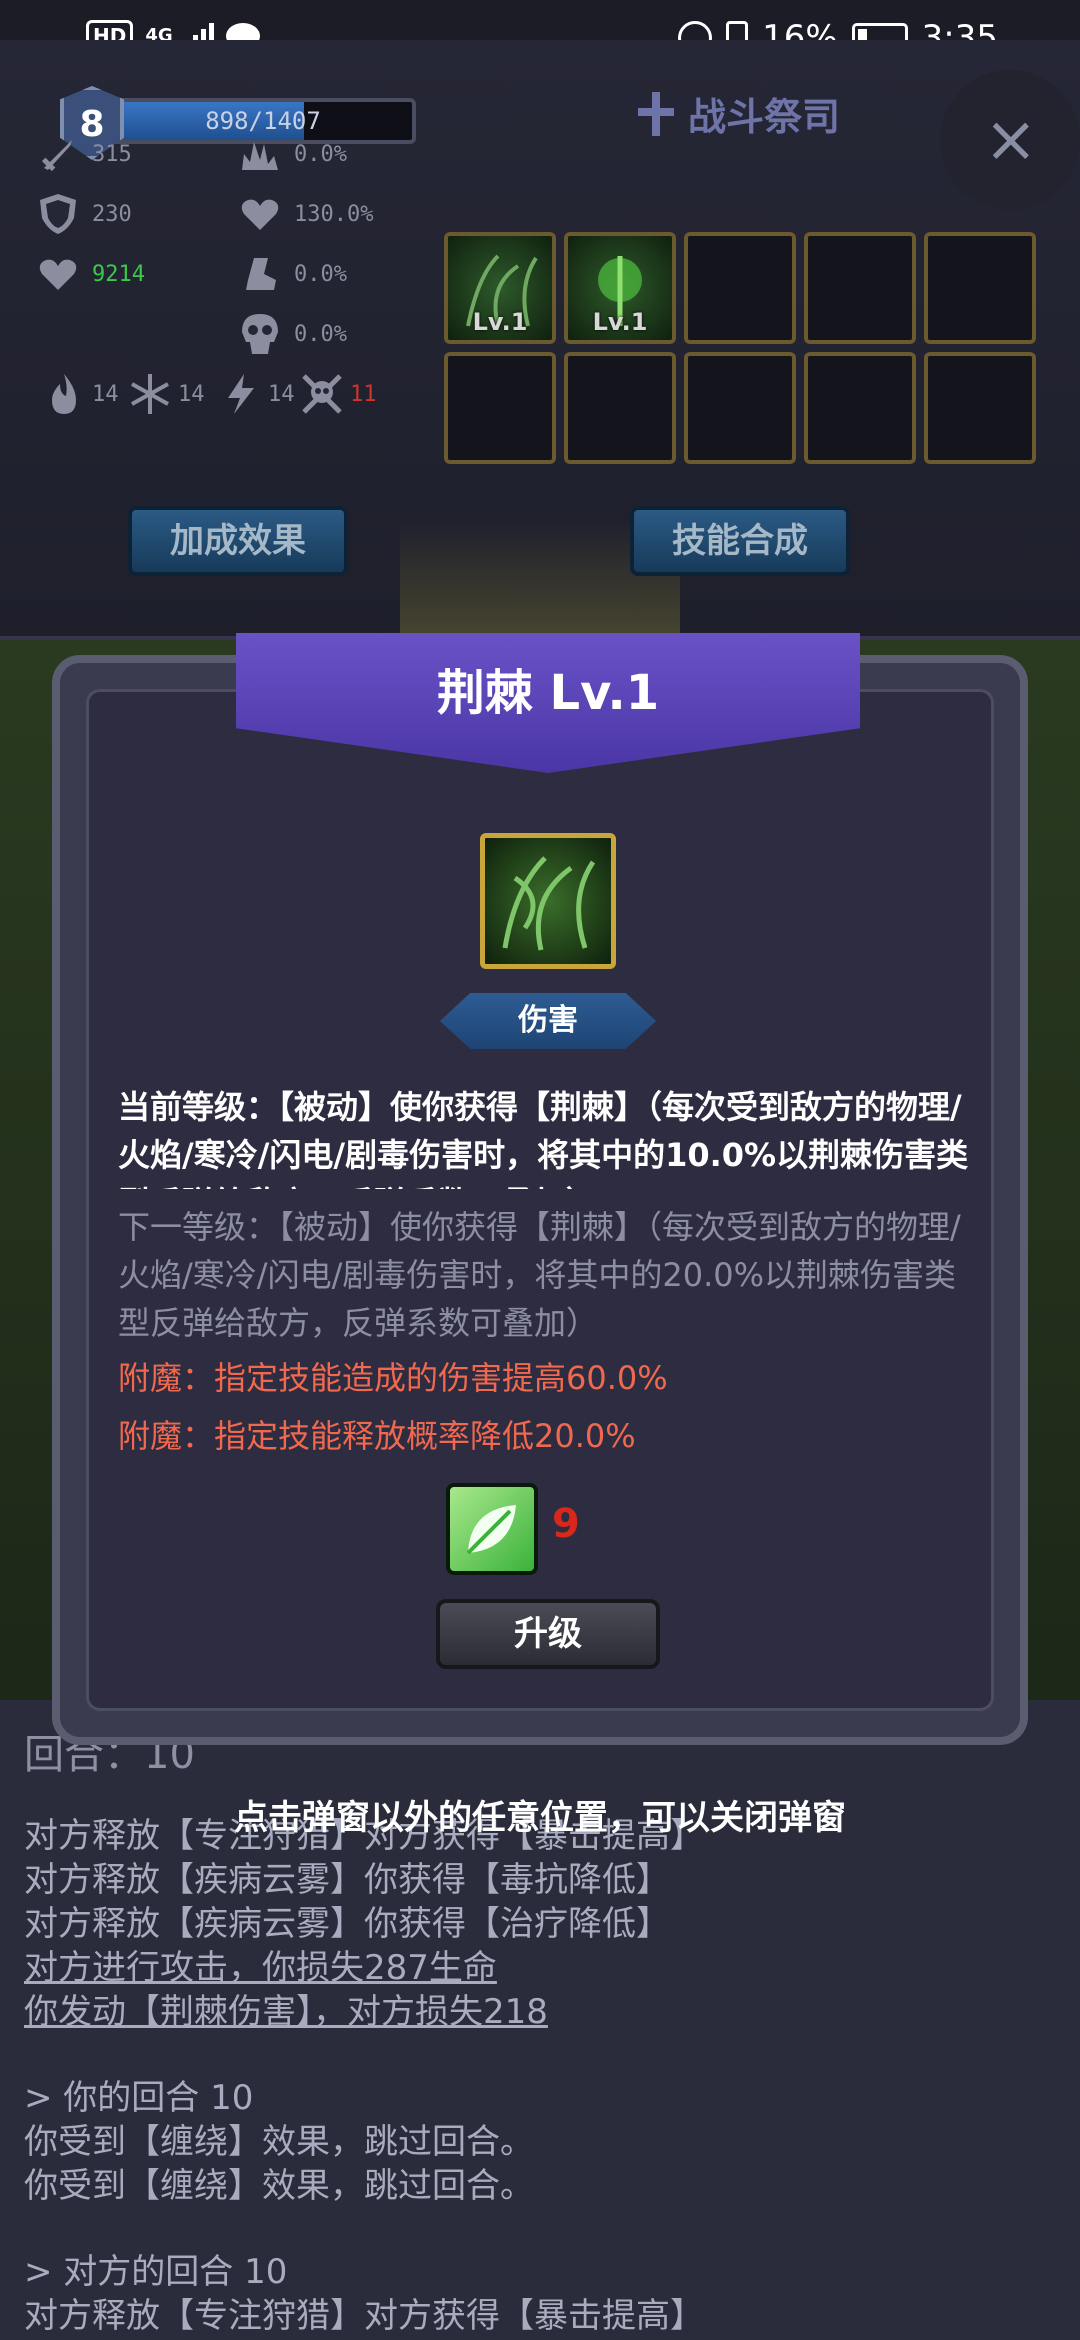 The height and width of the screenshot is (2340, 1080). What do you see at coordinates (58, 154) in the screenshot?
I see `sword-icon` at bounding box center [58, 154].